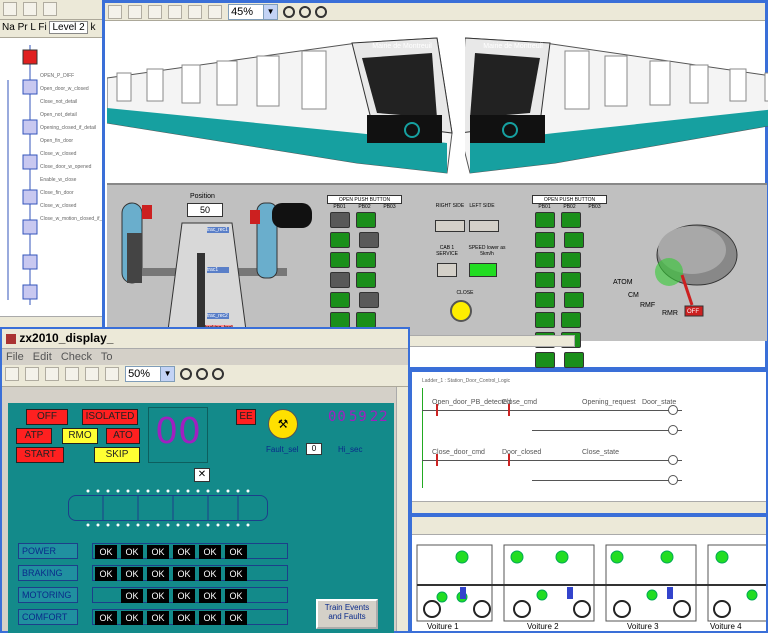 This screenshot has height=633, width=768. Describe the element at coordinates (447, 270) in the screenshot. I see `cab-service-button` at that location.